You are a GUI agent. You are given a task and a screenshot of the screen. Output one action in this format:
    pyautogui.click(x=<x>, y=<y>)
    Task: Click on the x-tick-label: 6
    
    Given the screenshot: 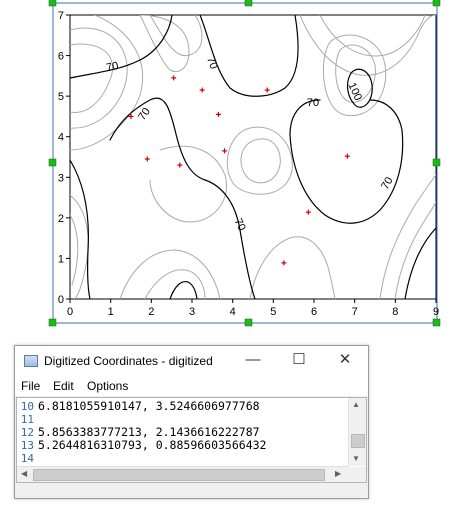 What is the action you would take?
    pyautogui.click(x=314, y=312)
    